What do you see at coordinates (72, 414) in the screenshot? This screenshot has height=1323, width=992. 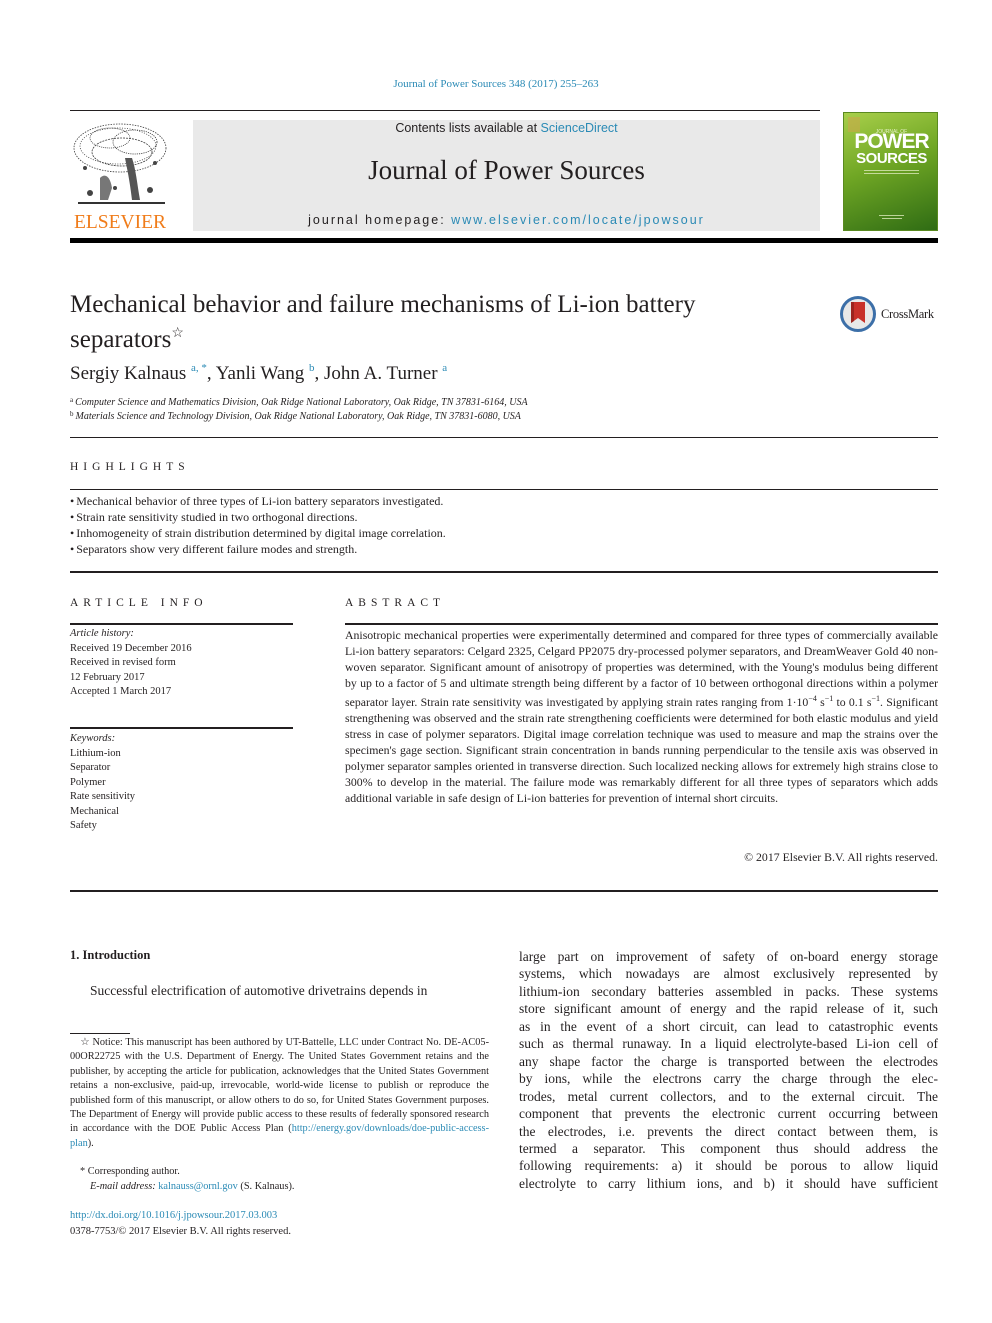 I see `affiliation-marker: b` at bounding box center [72, 414].